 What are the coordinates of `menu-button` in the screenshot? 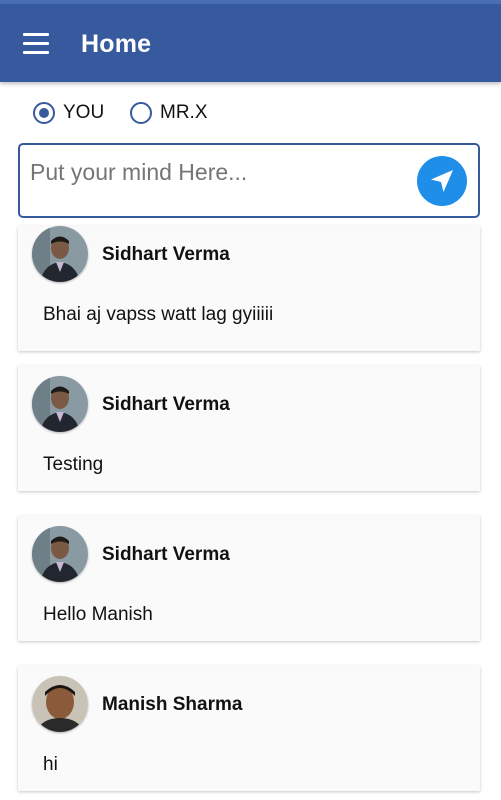 It's located at (36, 44).